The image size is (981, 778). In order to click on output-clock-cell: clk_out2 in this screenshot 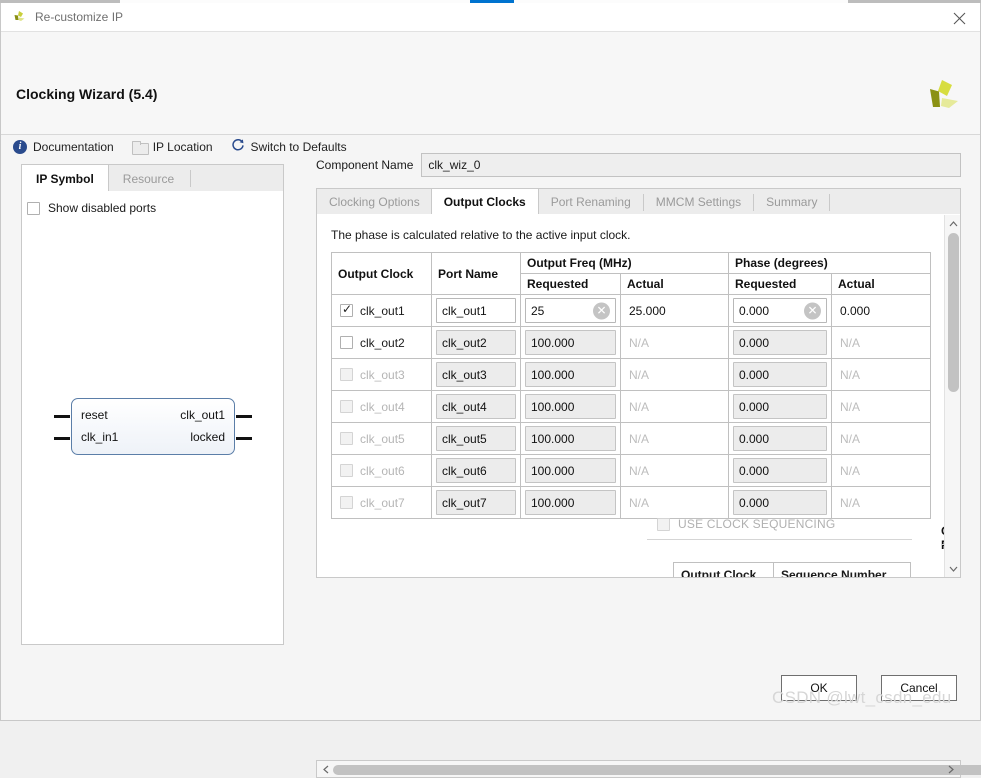, I will do `click(381, 342)`.